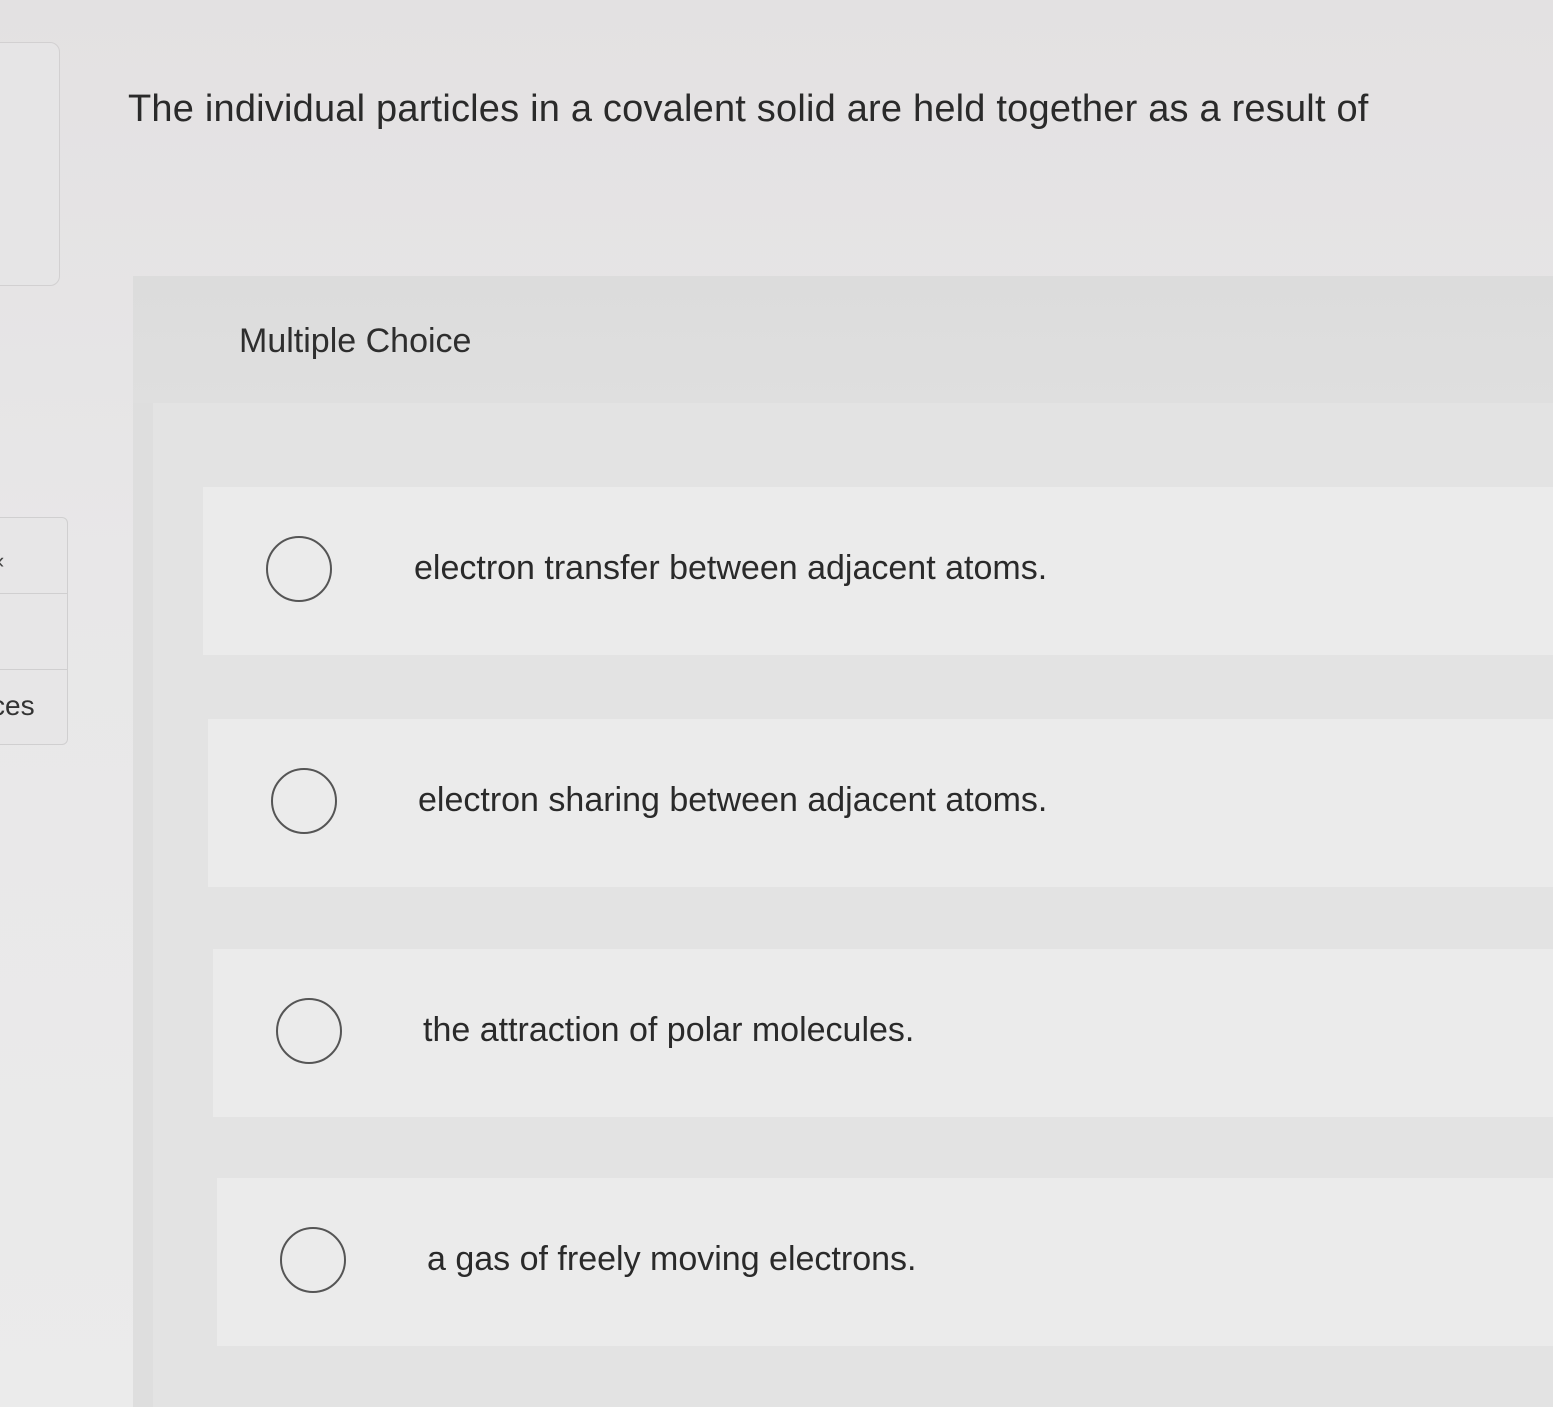  I want to click on answer-option-label: electron sharing between adjacent atoms., so click(733, 800).